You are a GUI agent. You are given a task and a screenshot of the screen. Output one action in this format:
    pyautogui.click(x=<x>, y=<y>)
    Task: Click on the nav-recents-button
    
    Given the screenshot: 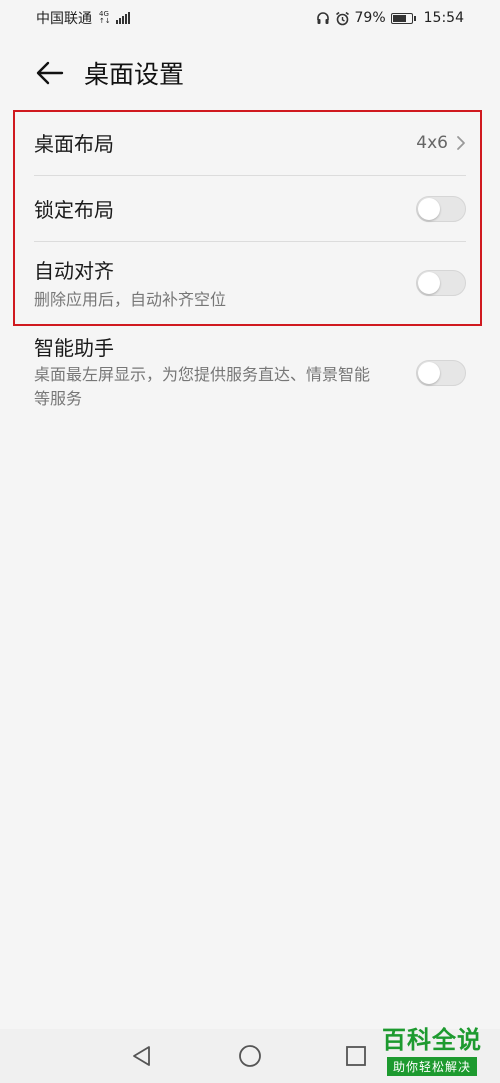 What is the action you would take?
    pyautogui.click(x=356, y=1056)
    